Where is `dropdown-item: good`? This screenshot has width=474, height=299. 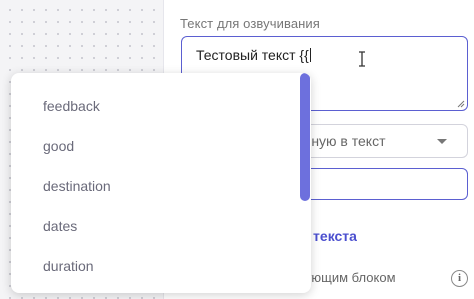 dropdown-item: good is located at coordinates (153, 146).